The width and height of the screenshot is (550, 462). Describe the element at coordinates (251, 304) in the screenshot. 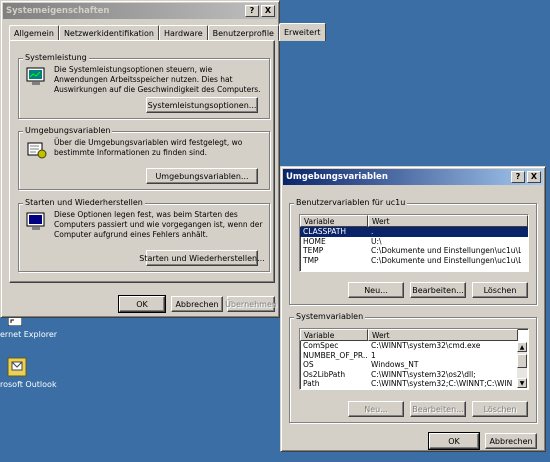

I see `apply-button: Übernehmen` at that location.